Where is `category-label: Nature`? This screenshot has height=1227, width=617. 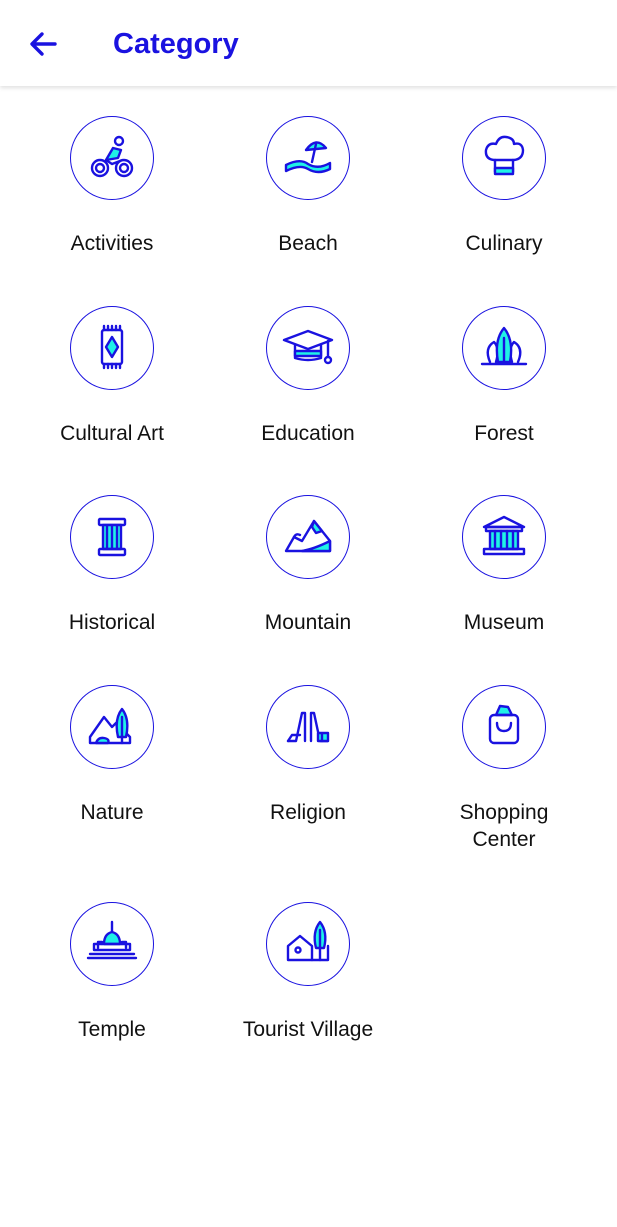 category-label: Nature is located at coordinates (112, 812).